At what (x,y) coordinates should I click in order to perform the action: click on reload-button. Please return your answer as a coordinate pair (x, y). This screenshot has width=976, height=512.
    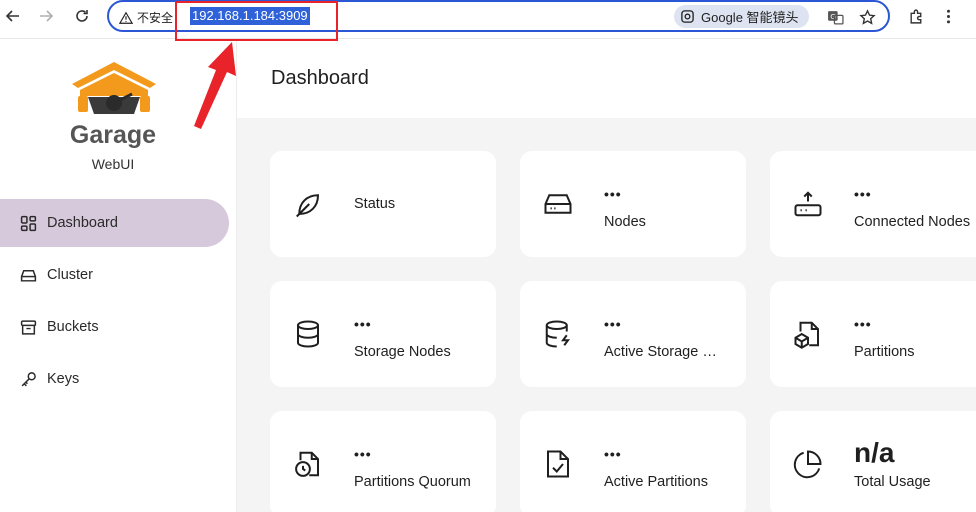
    Looking at the image, I should click on (82, 16).